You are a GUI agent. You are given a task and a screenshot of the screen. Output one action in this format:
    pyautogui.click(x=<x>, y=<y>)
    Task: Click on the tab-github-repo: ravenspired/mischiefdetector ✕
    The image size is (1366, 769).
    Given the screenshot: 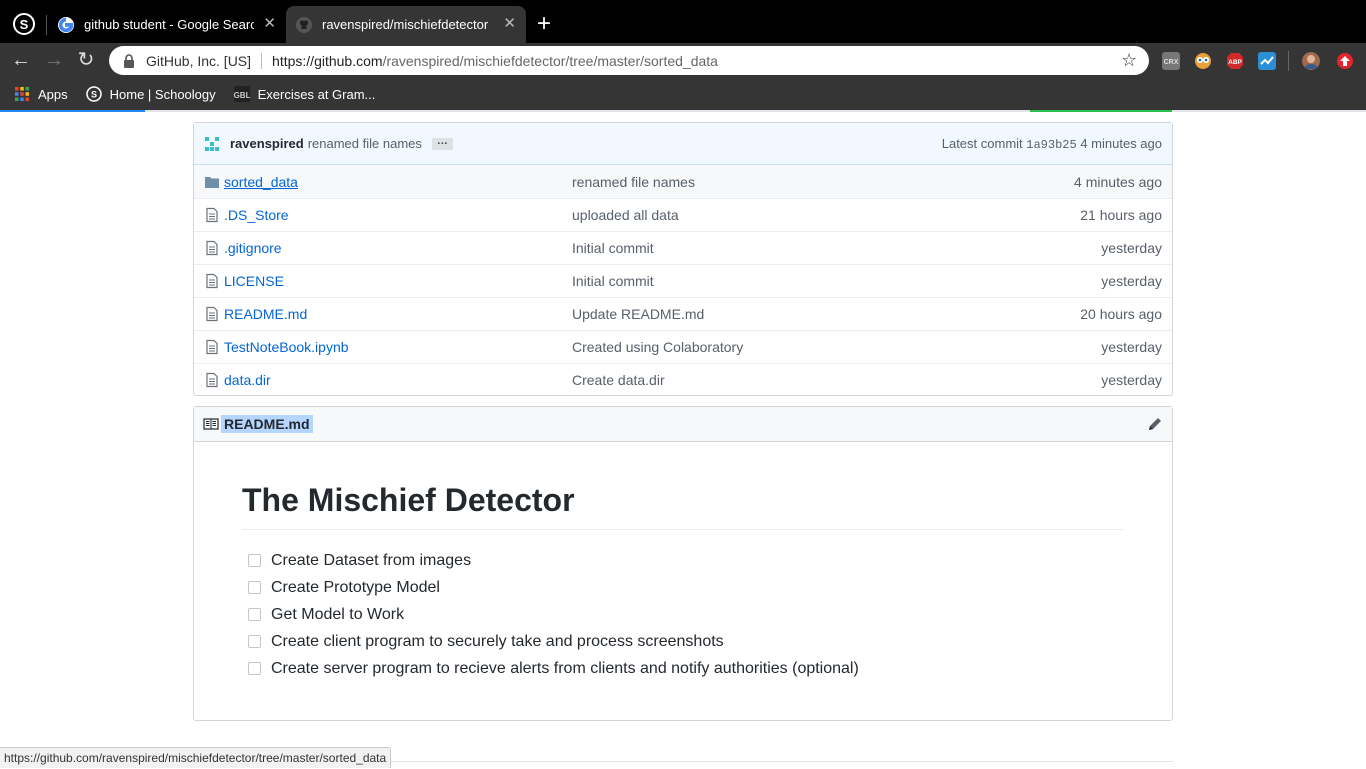 What is the action you would take?
    pyautogui.click(x=406, y=24)
    